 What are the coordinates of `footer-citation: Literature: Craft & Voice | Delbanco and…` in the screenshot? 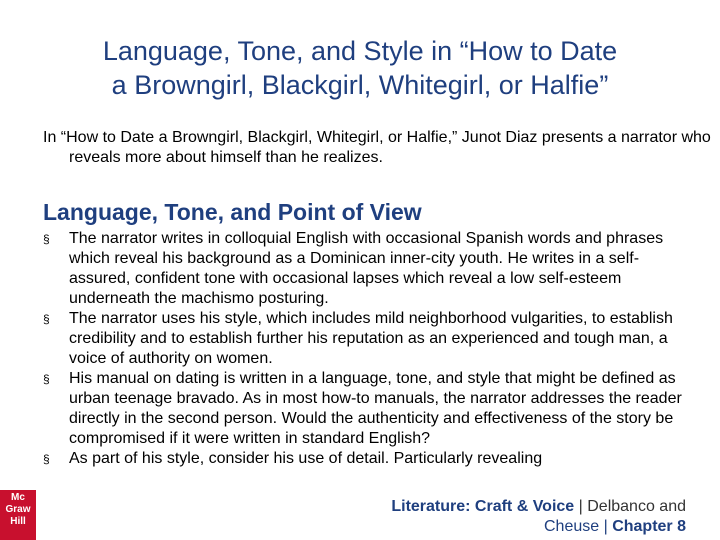 It's located at (538, 517).